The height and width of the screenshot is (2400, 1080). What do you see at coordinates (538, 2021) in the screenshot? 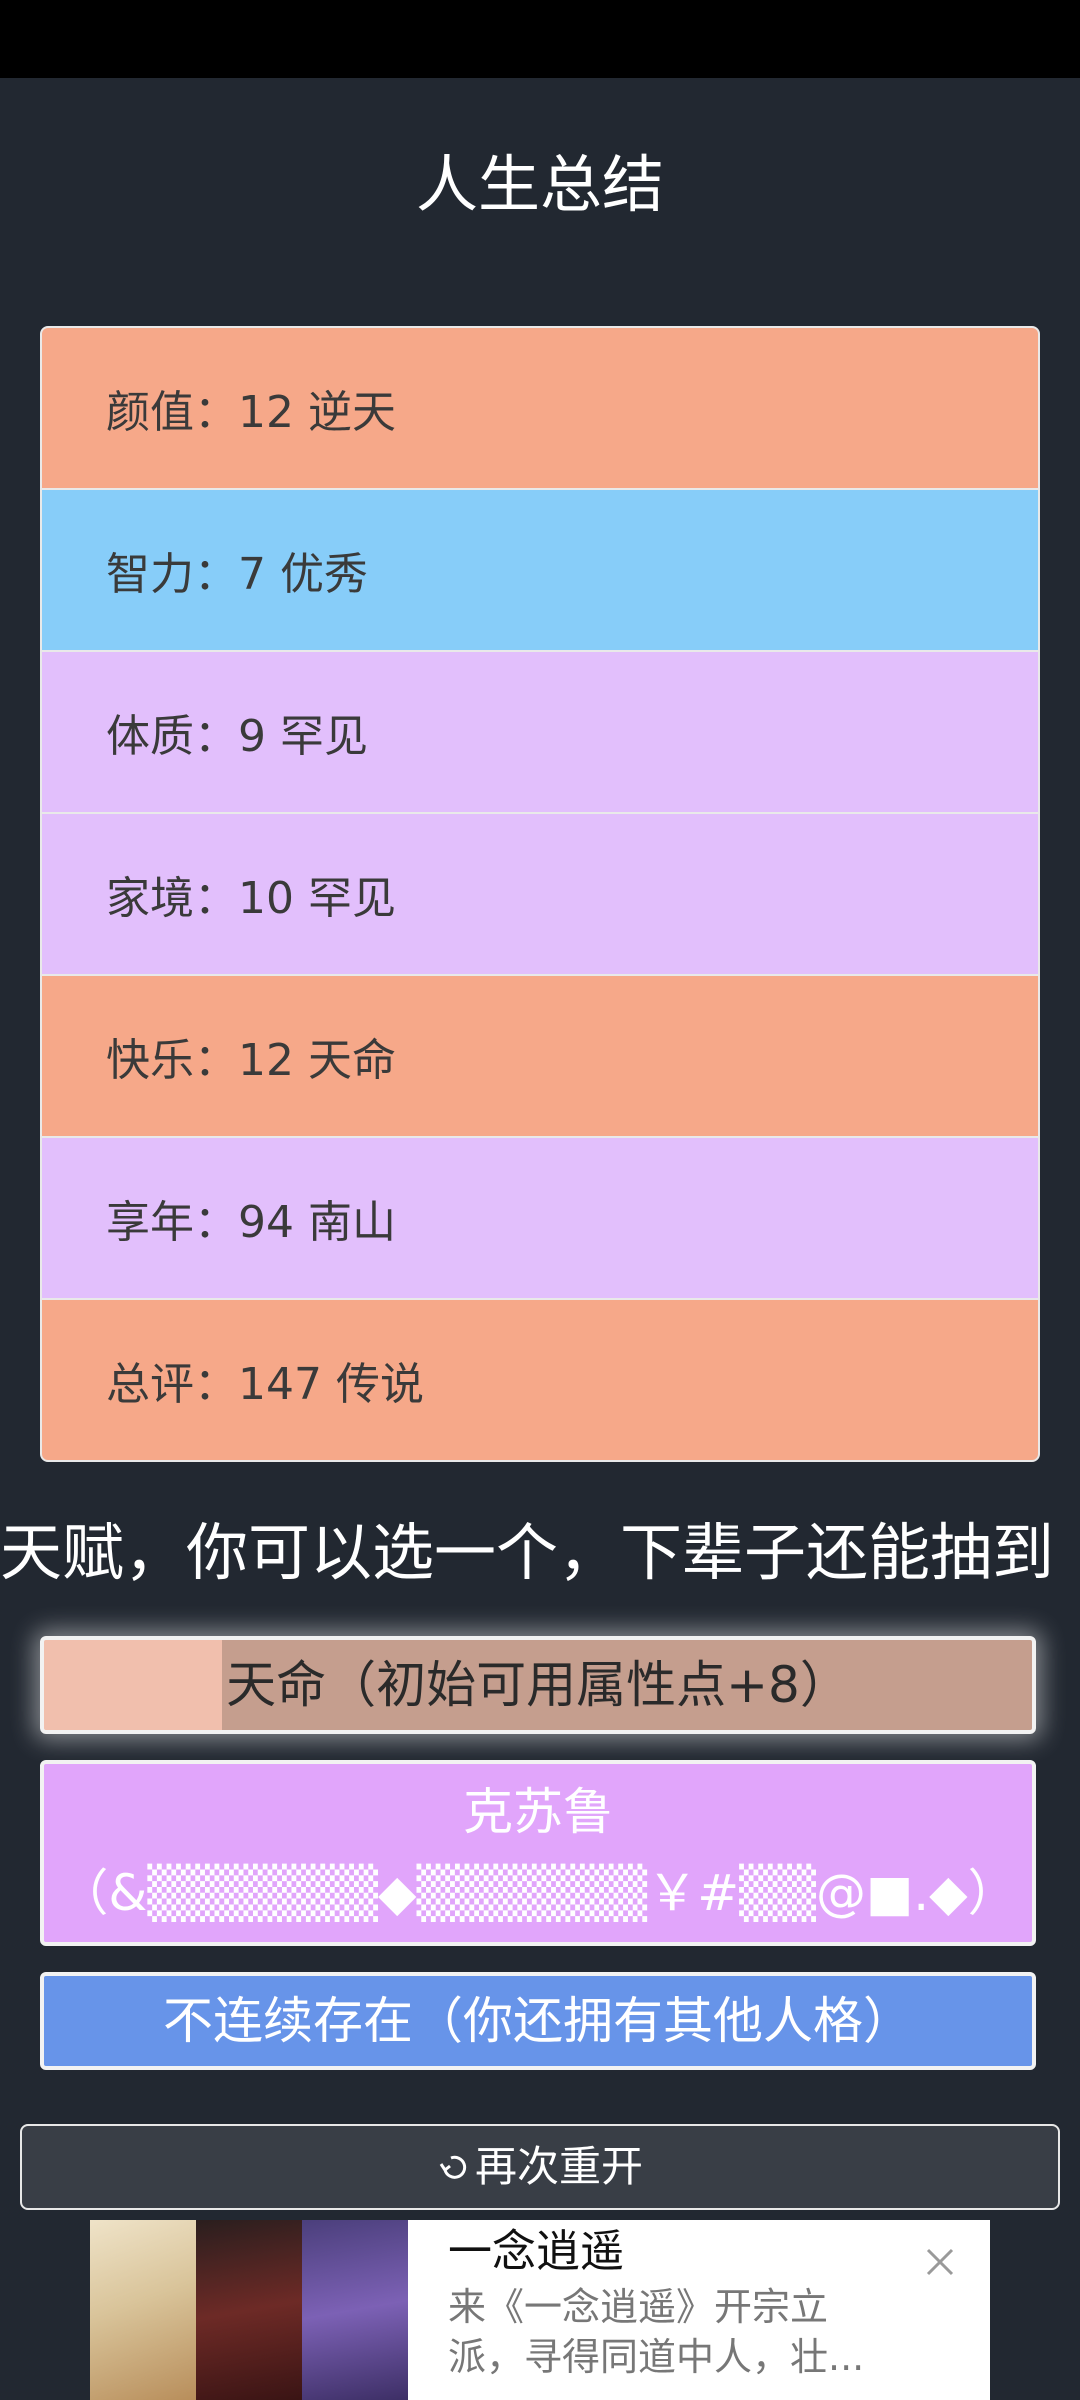
I see `talent-option-discontinuous: 不连续存在（你还拥有其他人格）` at bounding box center [538, 2021].